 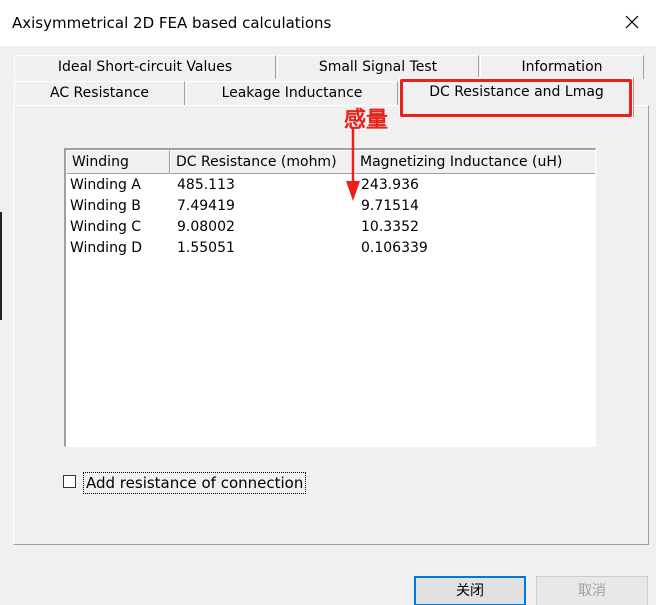 I want to click on column-header-dc-resistance: DC Resistance (mohm), so click(x=262, y=162).